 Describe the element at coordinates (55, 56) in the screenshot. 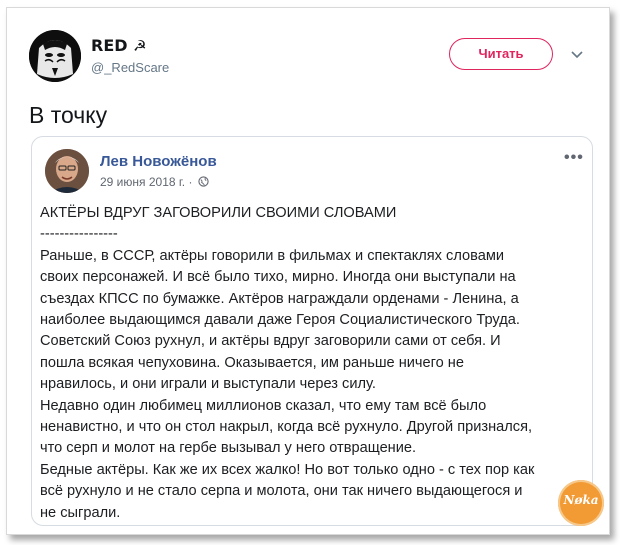

I see `user-avatar` at that location.